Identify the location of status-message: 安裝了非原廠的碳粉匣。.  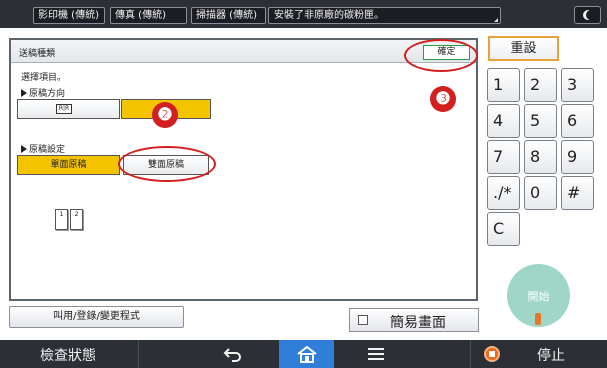
(384, 15).